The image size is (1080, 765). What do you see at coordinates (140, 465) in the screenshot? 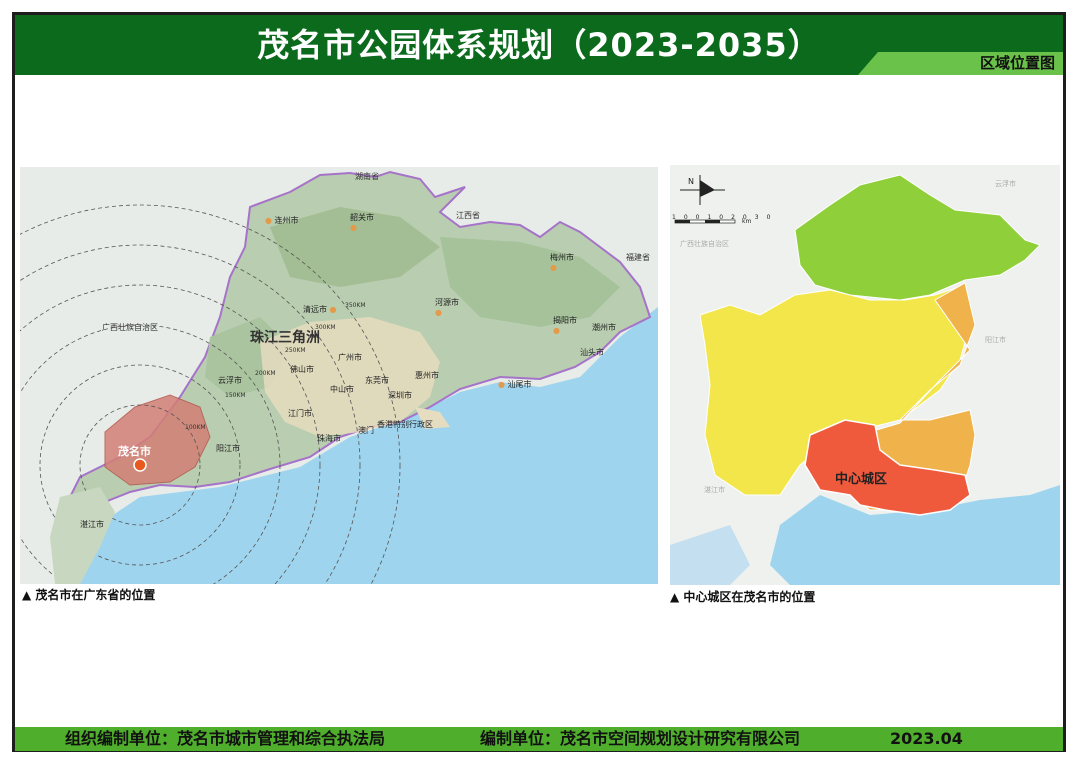
I see `maoming-marker` at bounding box center [140, 465].